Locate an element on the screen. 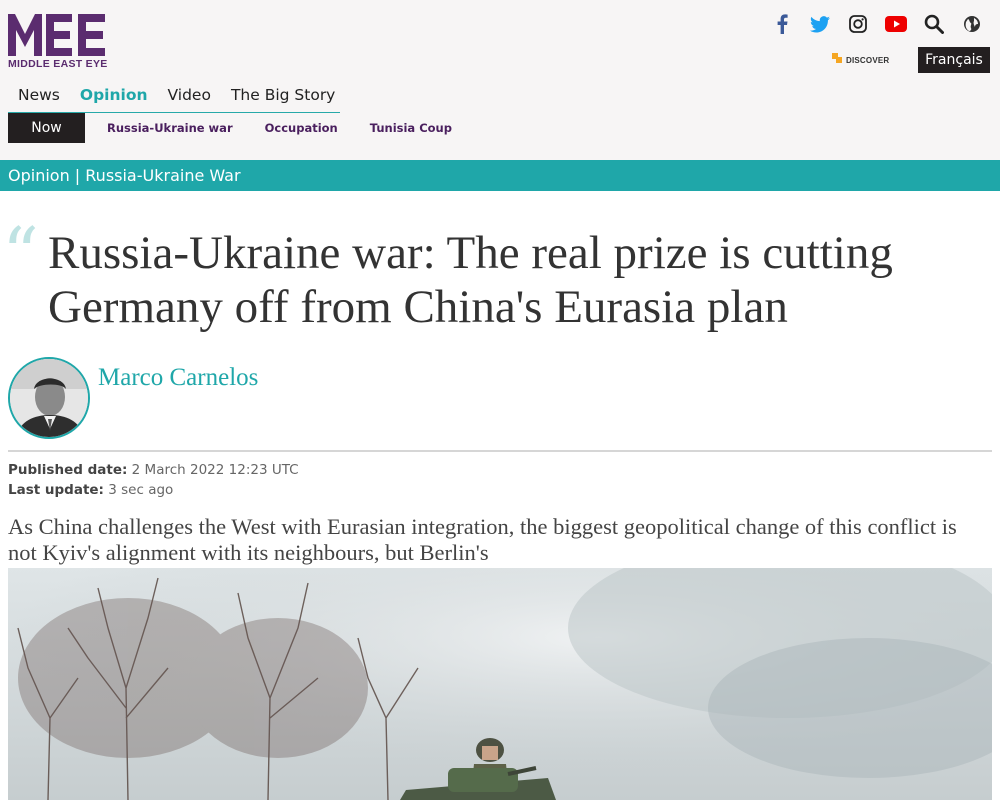 This screenshot has height=800, width=1000. published-label: Published date: is located at coordinates (68, 470).